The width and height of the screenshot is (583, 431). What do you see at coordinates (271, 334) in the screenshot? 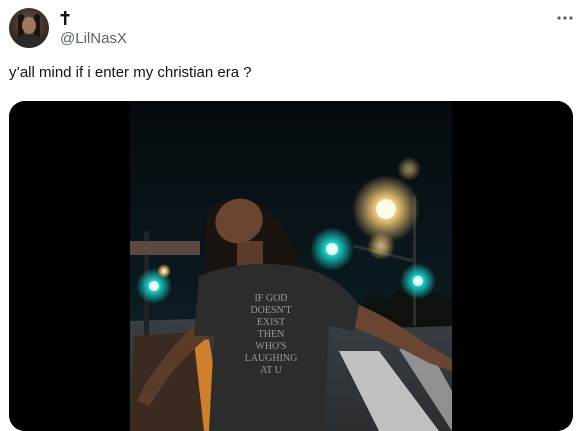
I see `svg-text: THEN` at bounding box center [271, 334].